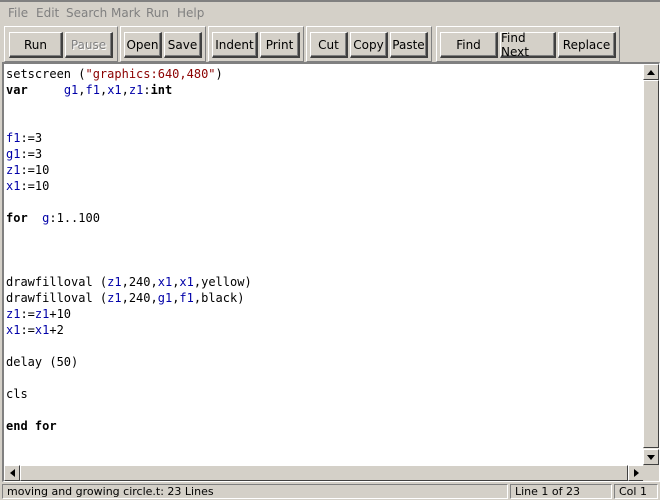 This screenshot has width=660, height=500. What do you see at coordinates (92, 90) in the screenshot?
I see `code-token-var: f1` at bounding box center [92, 90].